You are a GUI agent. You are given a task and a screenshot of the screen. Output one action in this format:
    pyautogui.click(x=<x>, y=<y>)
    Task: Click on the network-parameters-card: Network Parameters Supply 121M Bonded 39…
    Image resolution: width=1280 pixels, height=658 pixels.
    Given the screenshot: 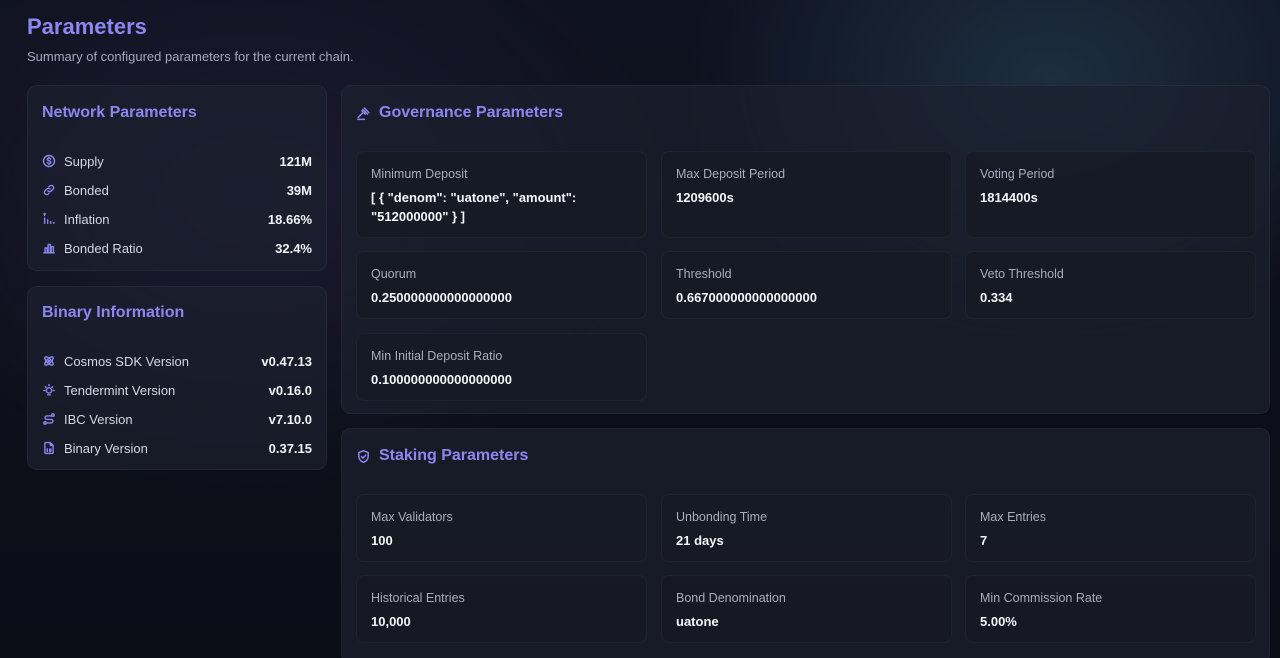 What is the action you would take?
    pyautogui.click(x=177, y=178)
    